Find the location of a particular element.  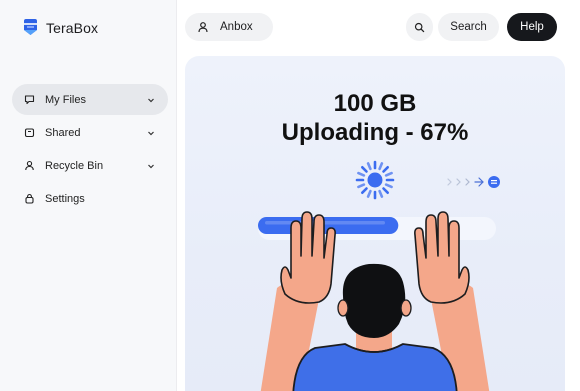

sidebar-item-label: Recycle Bin is located at coordinates (74, 165).